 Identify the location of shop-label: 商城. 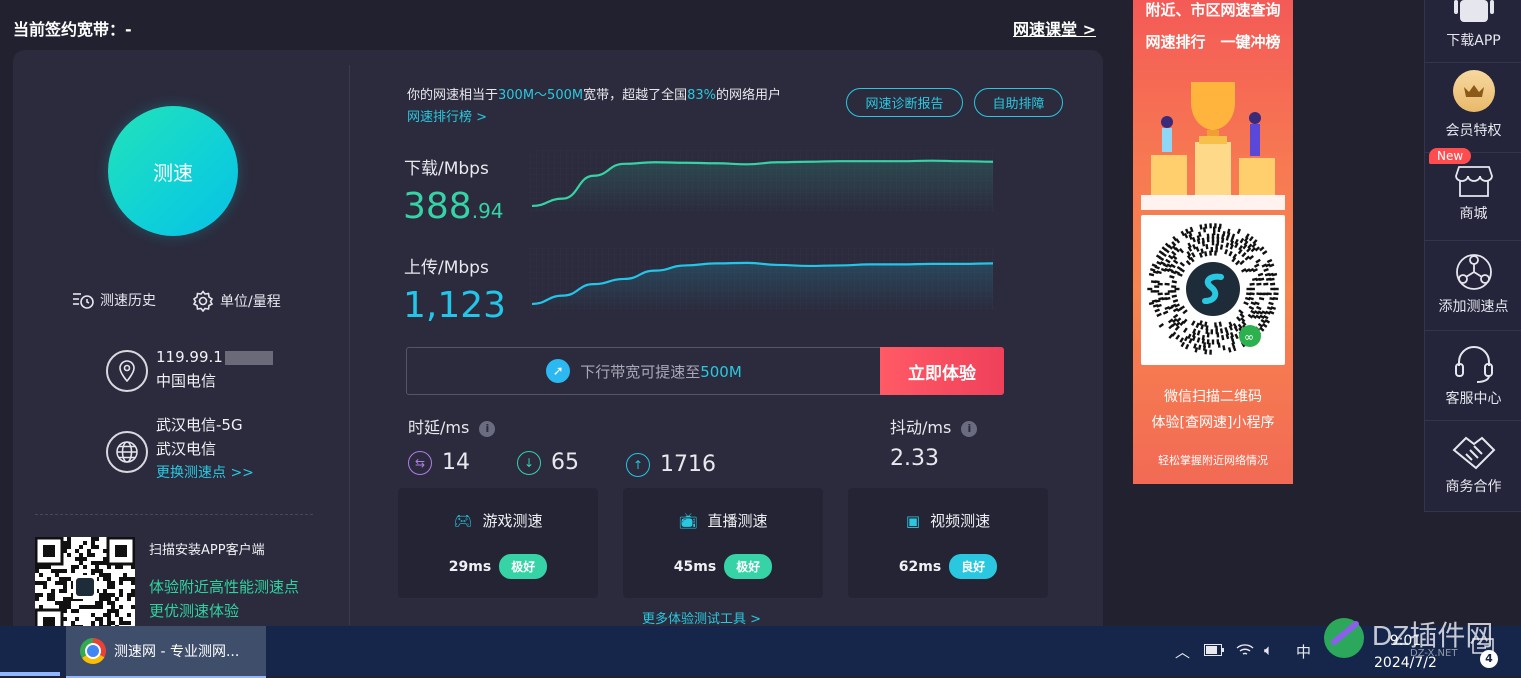
(1473, 214).